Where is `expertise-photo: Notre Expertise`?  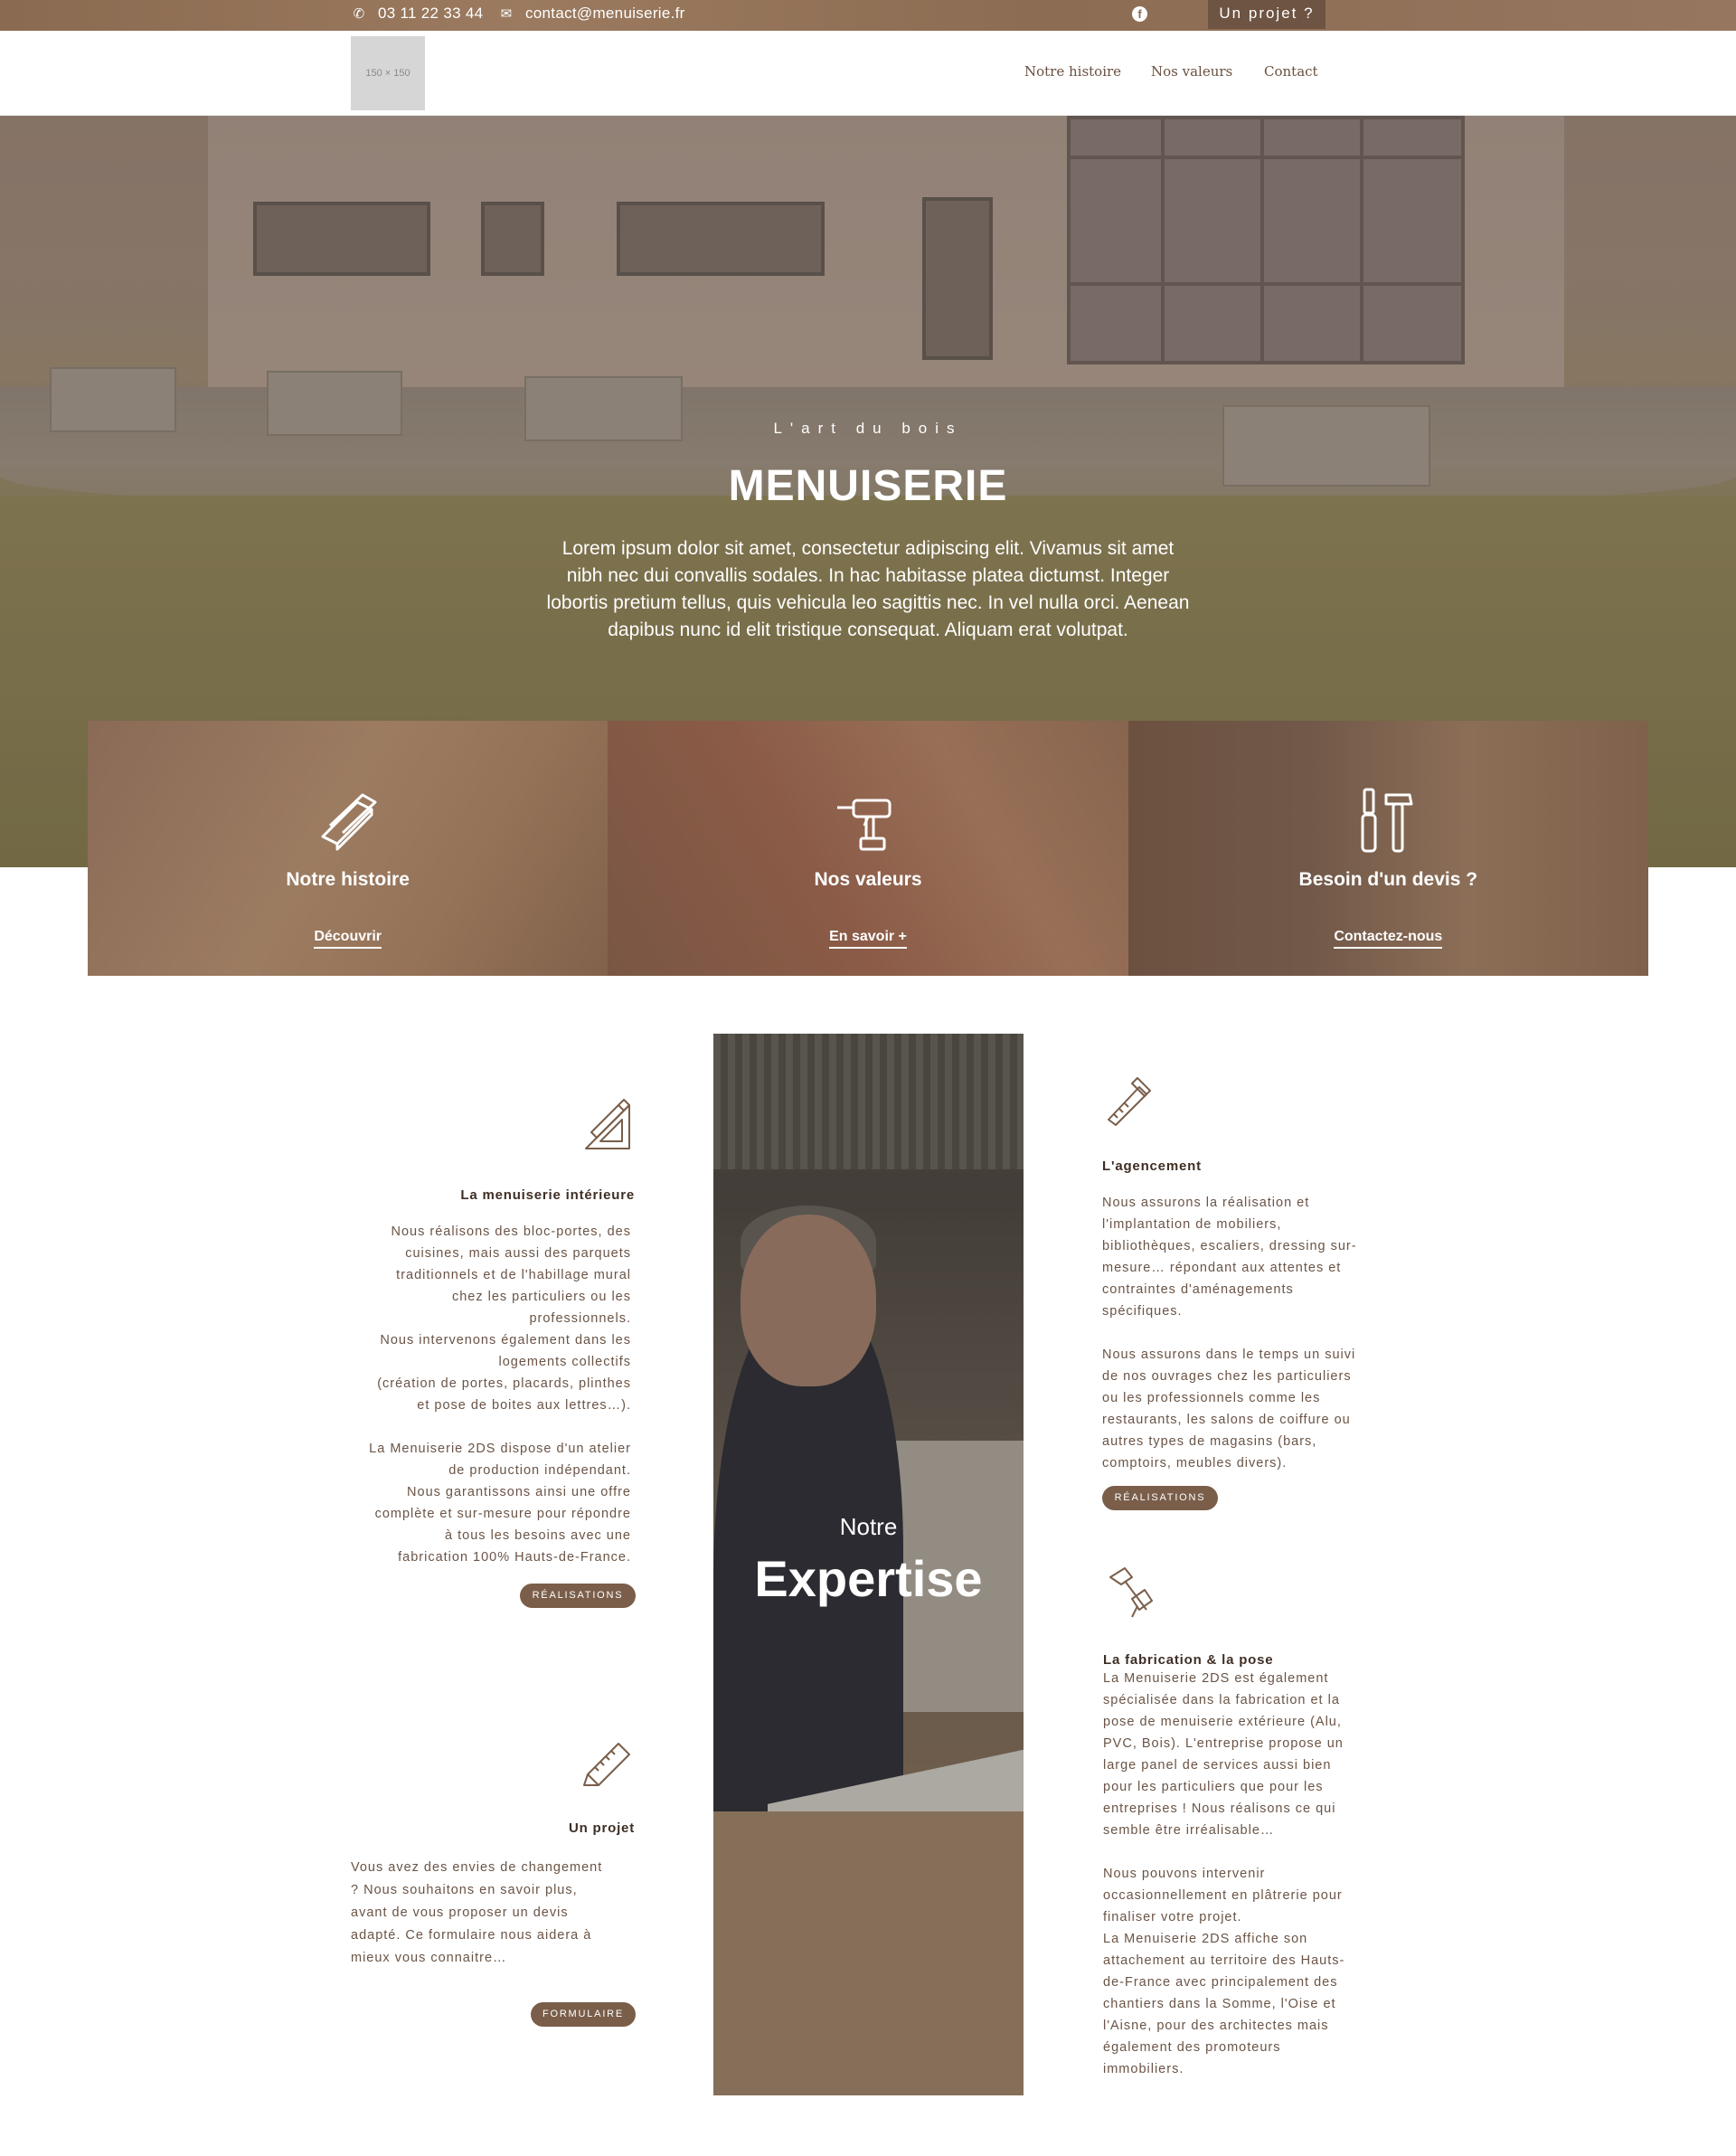 expertise-photo: Notre Expertise is located at coordinates (869, 1564).